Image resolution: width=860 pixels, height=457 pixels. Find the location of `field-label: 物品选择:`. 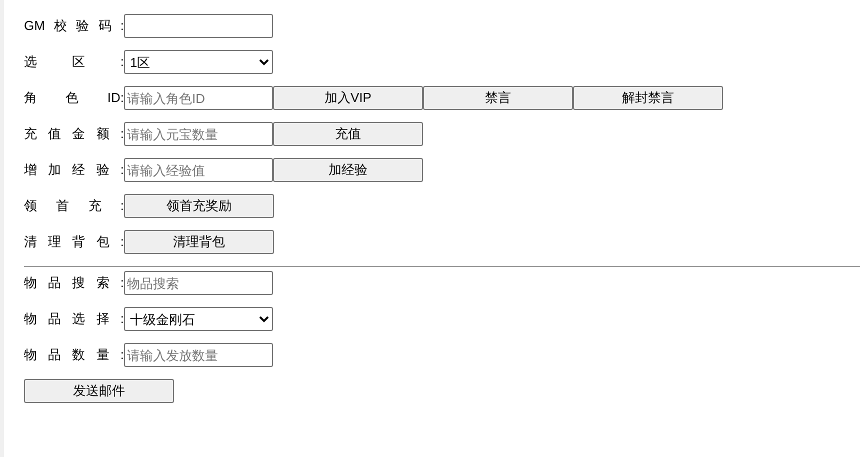

field-label: 物品选择: is located at coordinates (74, 319).